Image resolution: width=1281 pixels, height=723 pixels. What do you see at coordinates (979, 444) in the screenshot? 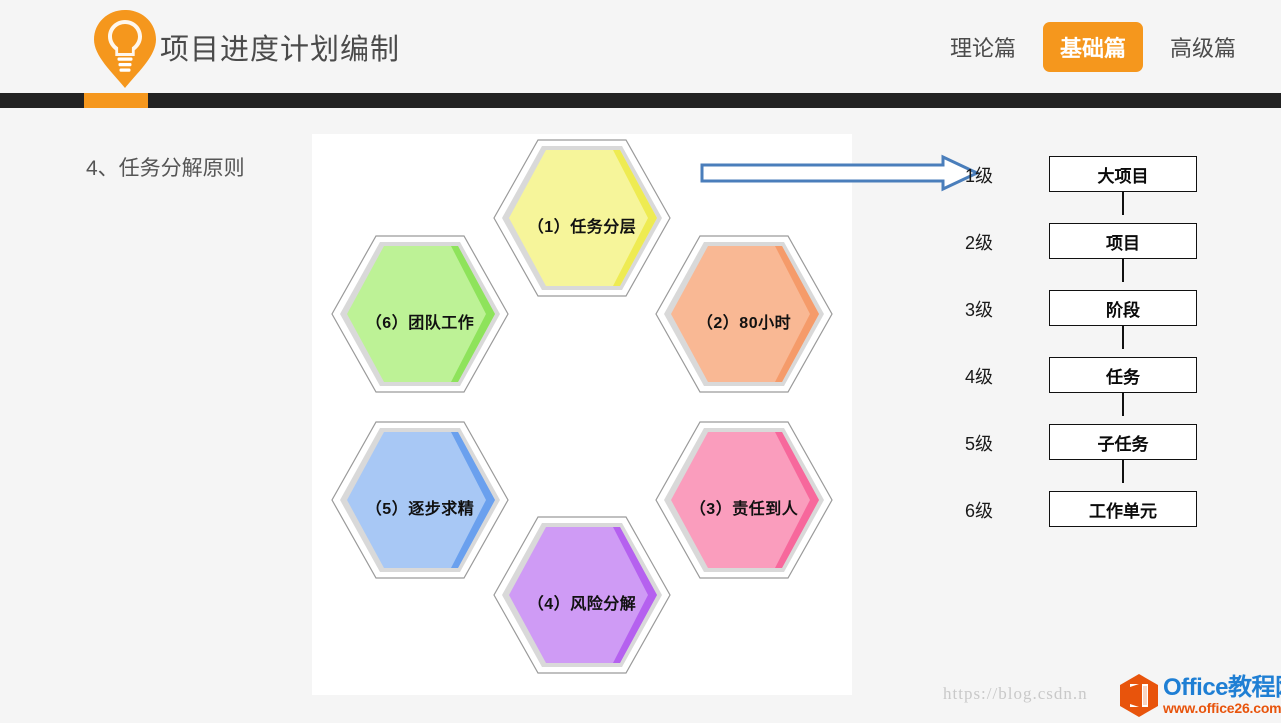
I see `level-tag: 5级` at bounding box center [979, 444].